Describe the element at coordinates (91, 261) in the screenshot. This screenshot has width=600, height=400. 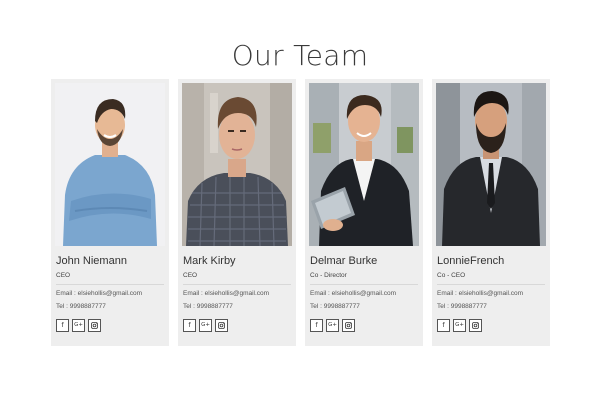
I see `member-name: John Niemann` at that location.